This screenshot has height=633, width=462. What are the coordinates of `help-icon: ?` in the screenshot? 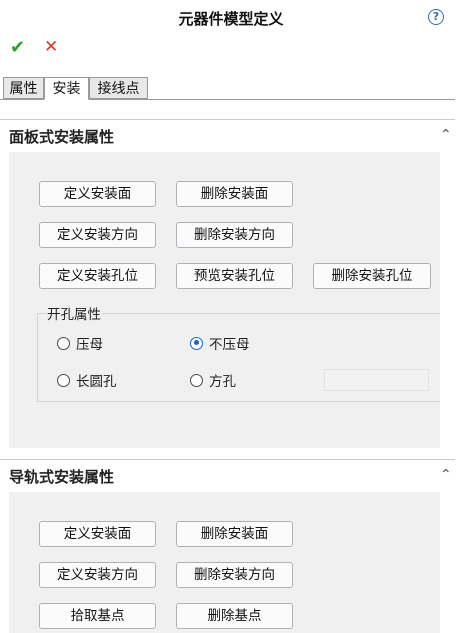 It's located at (436, 17).